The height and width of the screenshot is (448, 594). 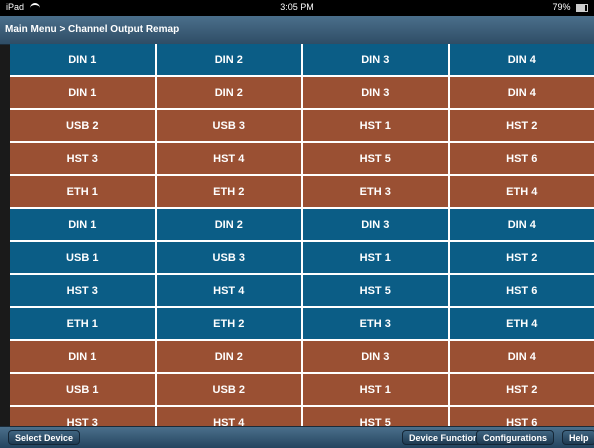 I want to click on battery-status: 79%, so click(x=570, y=7).